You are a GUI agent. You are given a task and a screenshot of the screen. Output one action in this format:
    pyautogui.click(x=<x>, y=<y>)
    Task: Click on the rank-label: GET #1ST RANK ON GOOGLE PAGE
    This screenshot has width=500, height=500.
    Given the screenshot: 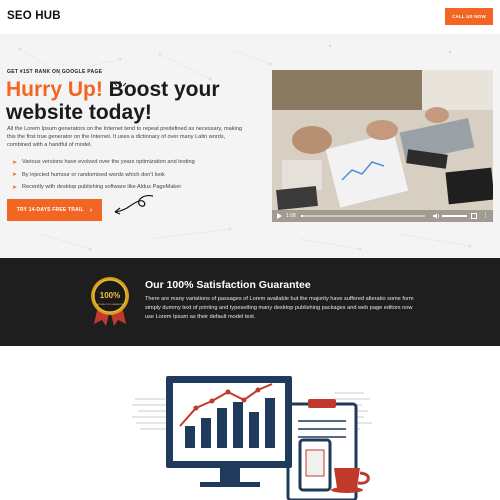 What is the action you would take?
    pyautogui.click(x=55, y=72)
    